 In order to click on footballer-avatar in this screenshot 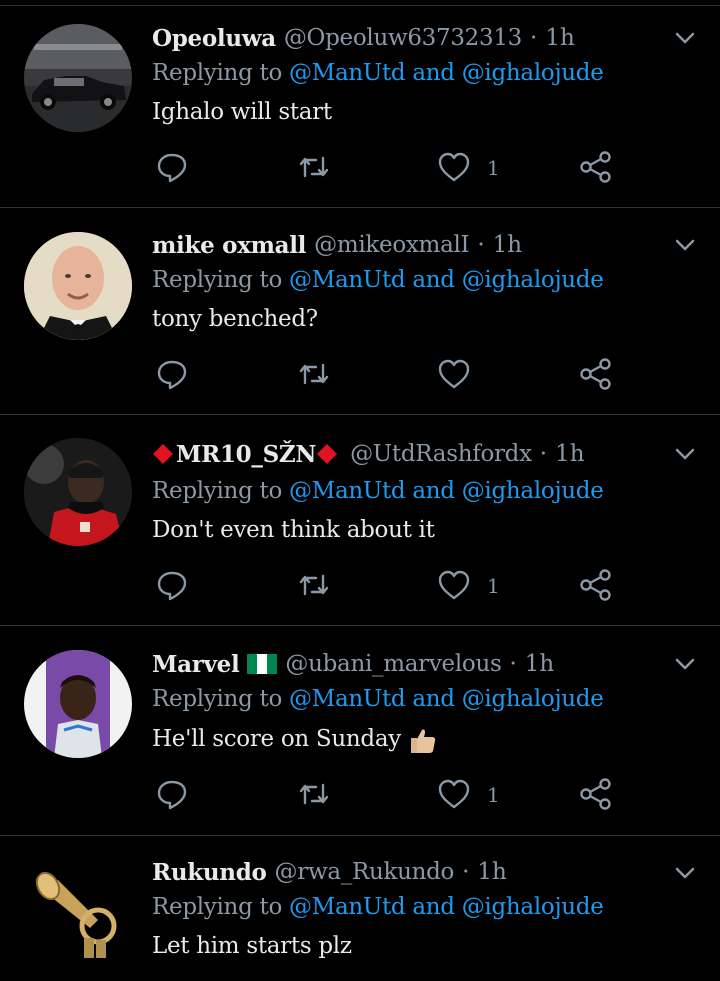, I will do `click(78, 492)`.